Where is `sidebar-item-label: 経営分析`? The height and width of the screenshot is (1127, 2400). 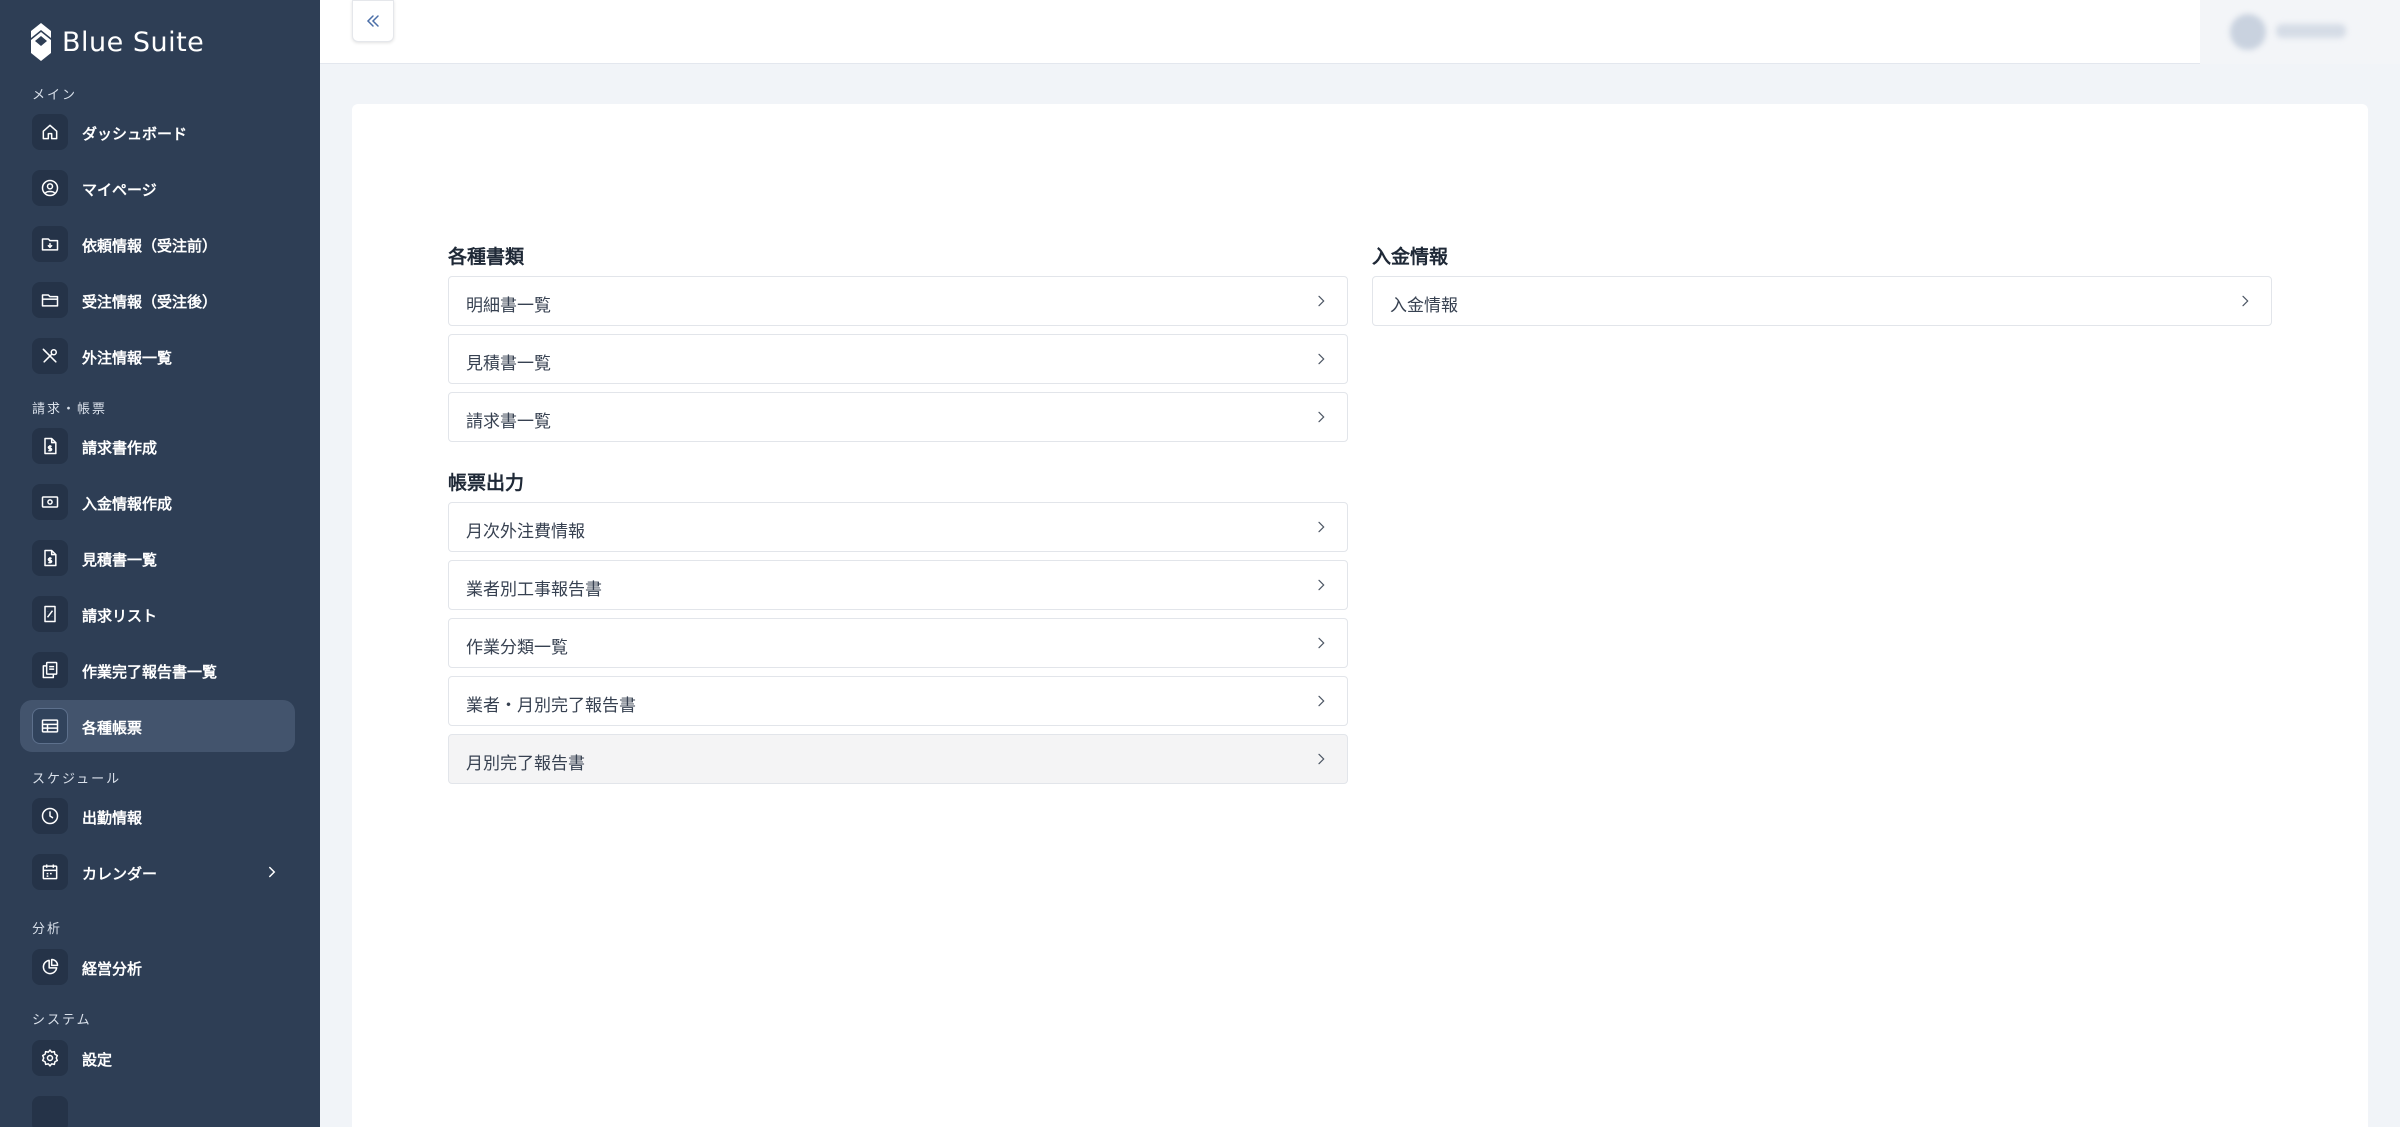 sidebar-item-label: 経営分析 is located at coordinates (112, 969).